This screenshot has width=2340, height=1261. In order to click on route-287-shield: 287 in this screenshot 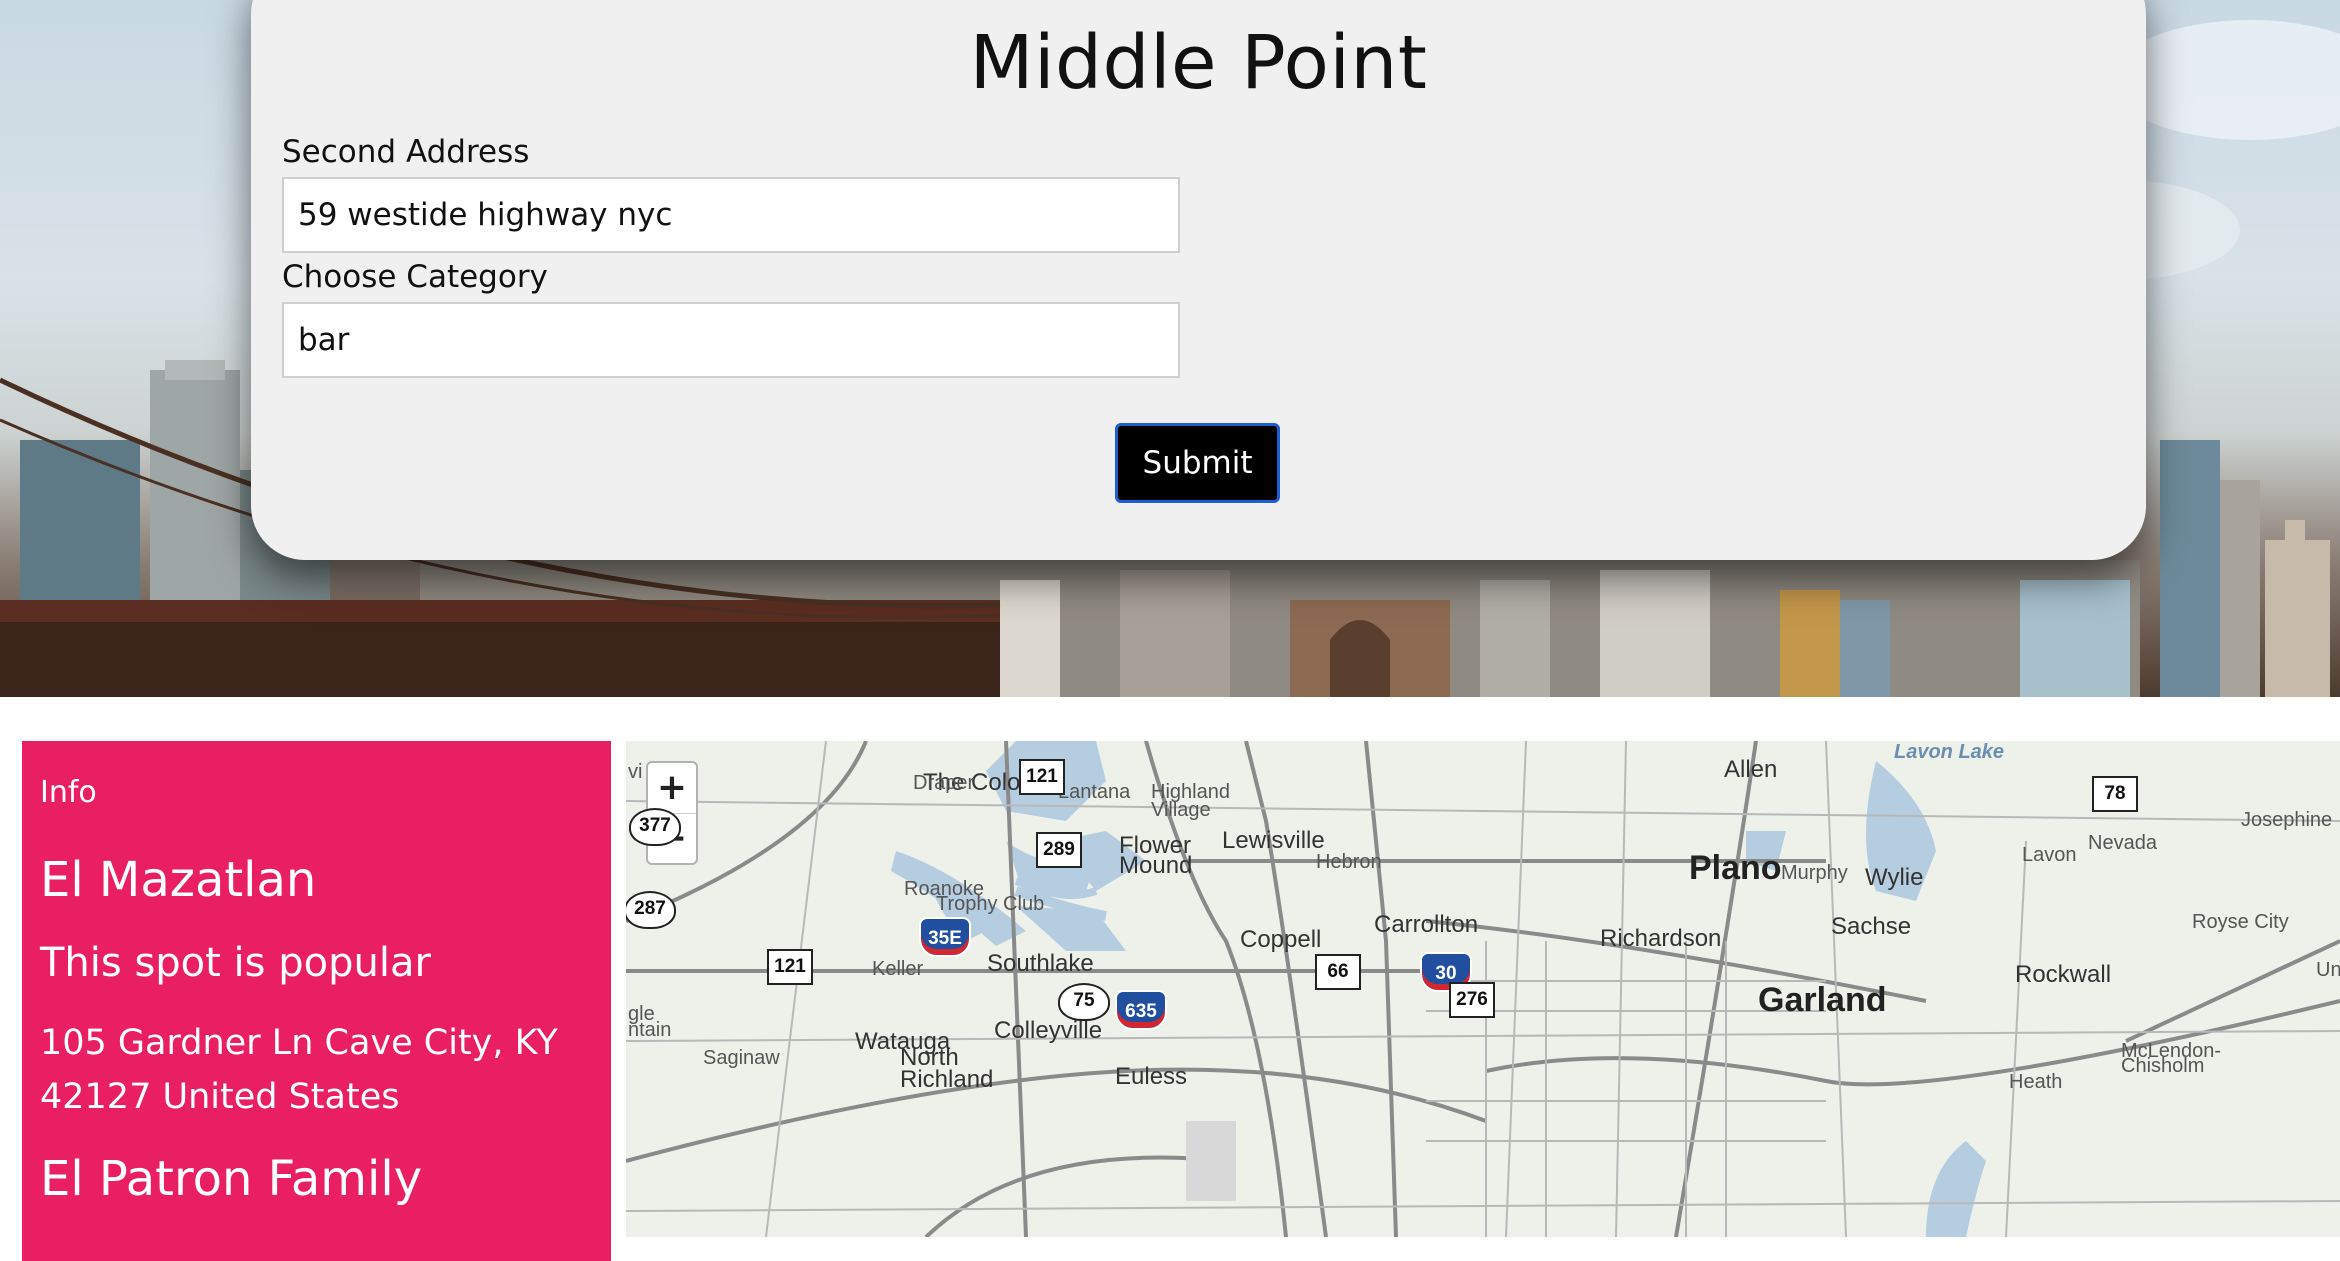, I will do `click(651, 910)`.